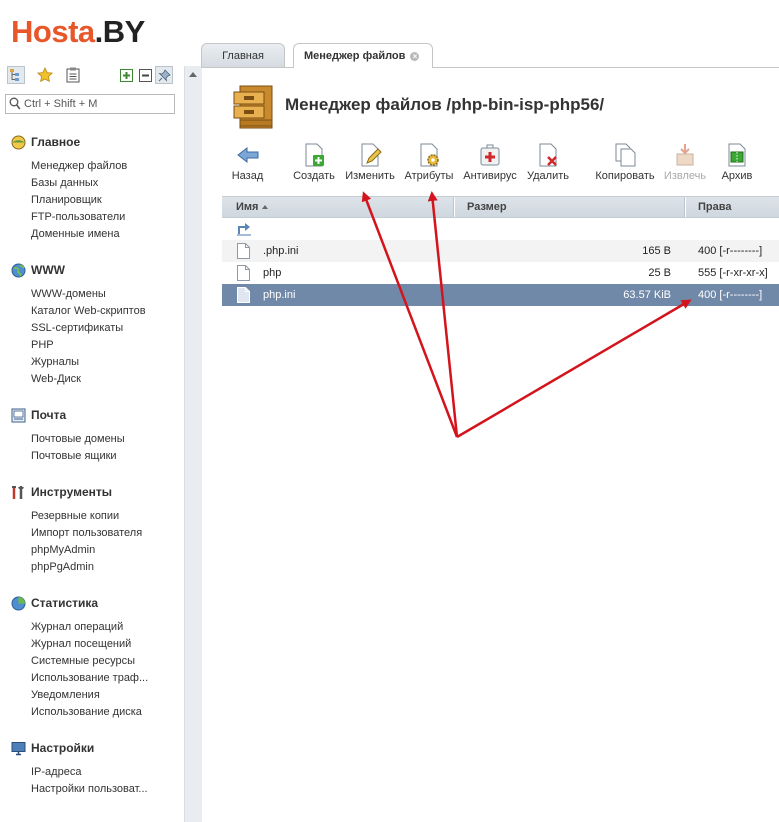 This screenshot has width=779, height=822. I want to click on nav-item-disk-usage: Использование диска, so click(92, 712).